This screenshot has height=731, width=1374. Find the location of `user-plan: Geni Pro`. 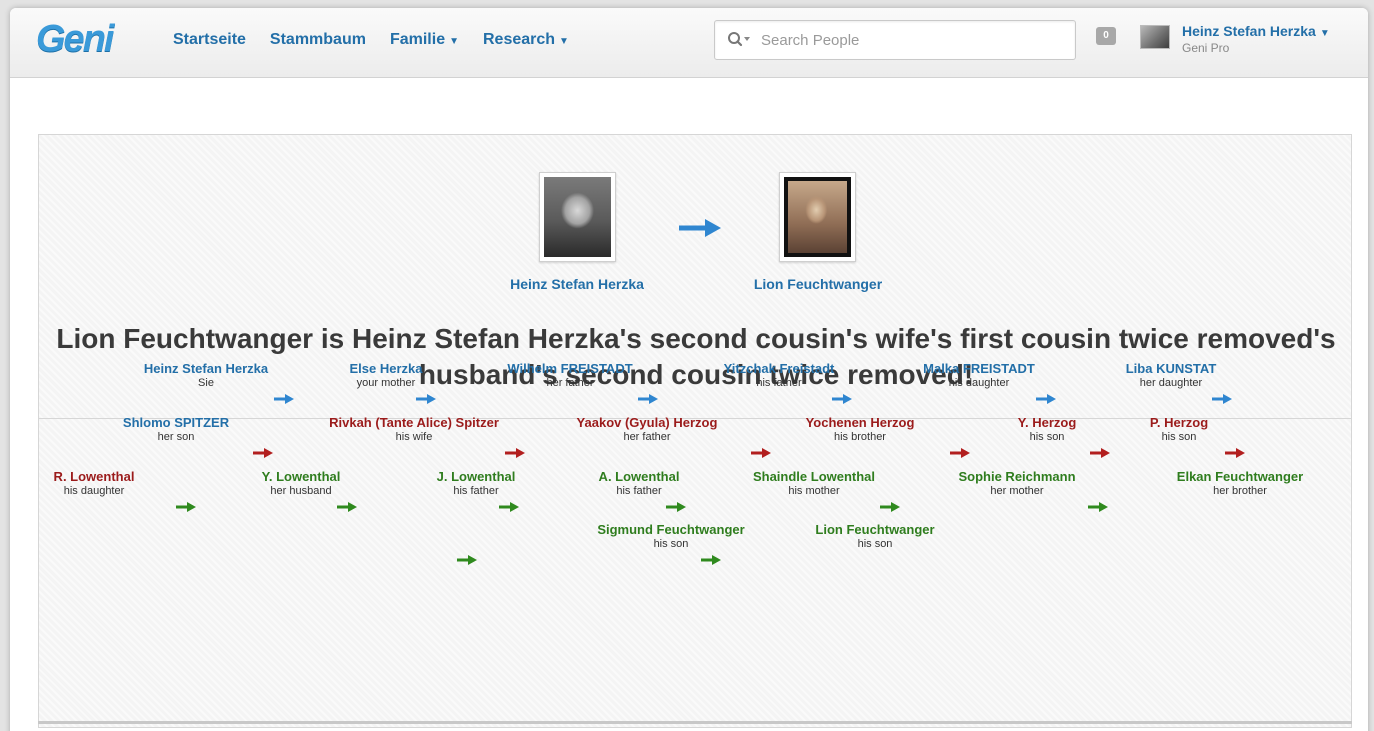

user-plan: Geni Pro is located at coordinates (1206, 48).